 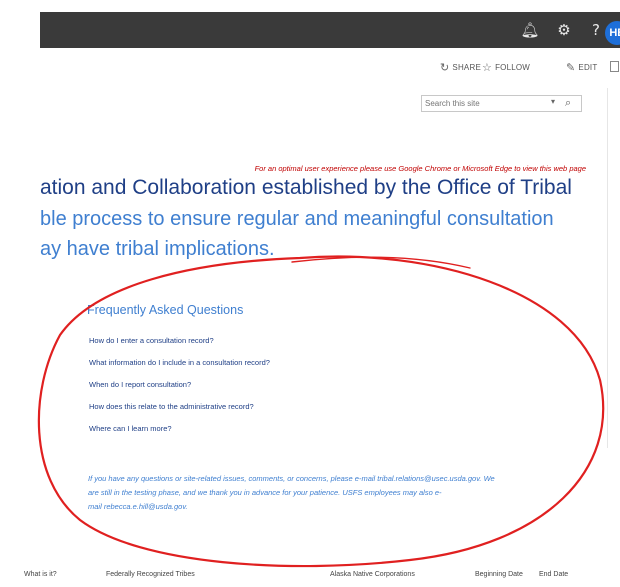 I want to click on column-header: End Date, so click(x=553, y=574).